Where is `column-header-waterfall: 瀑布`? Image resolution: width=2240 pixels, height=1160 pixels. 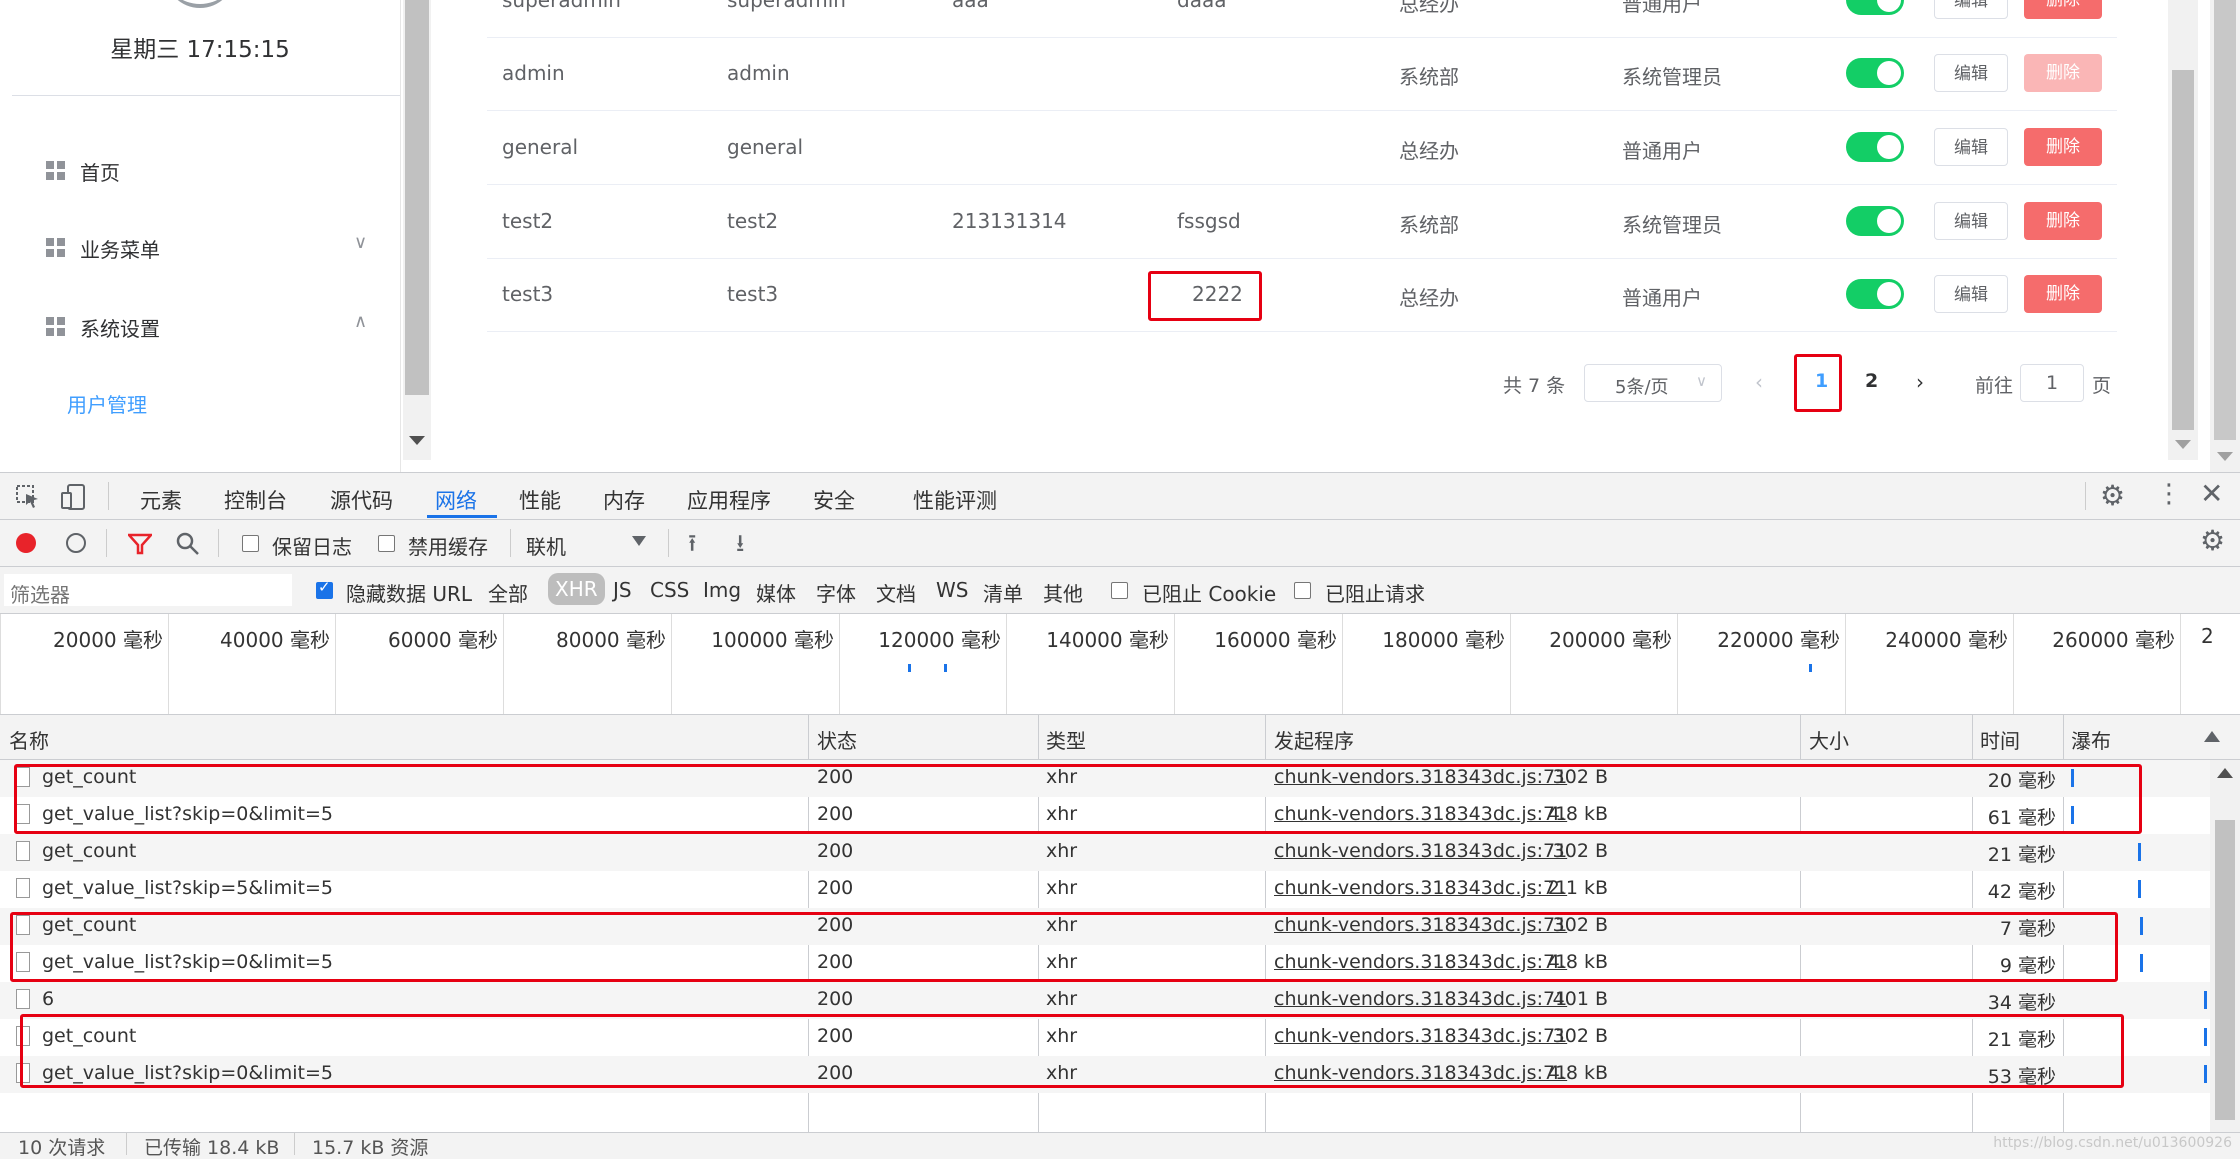 column-header-waterfall: 瀑布 is located at coordinates (2091, 739).